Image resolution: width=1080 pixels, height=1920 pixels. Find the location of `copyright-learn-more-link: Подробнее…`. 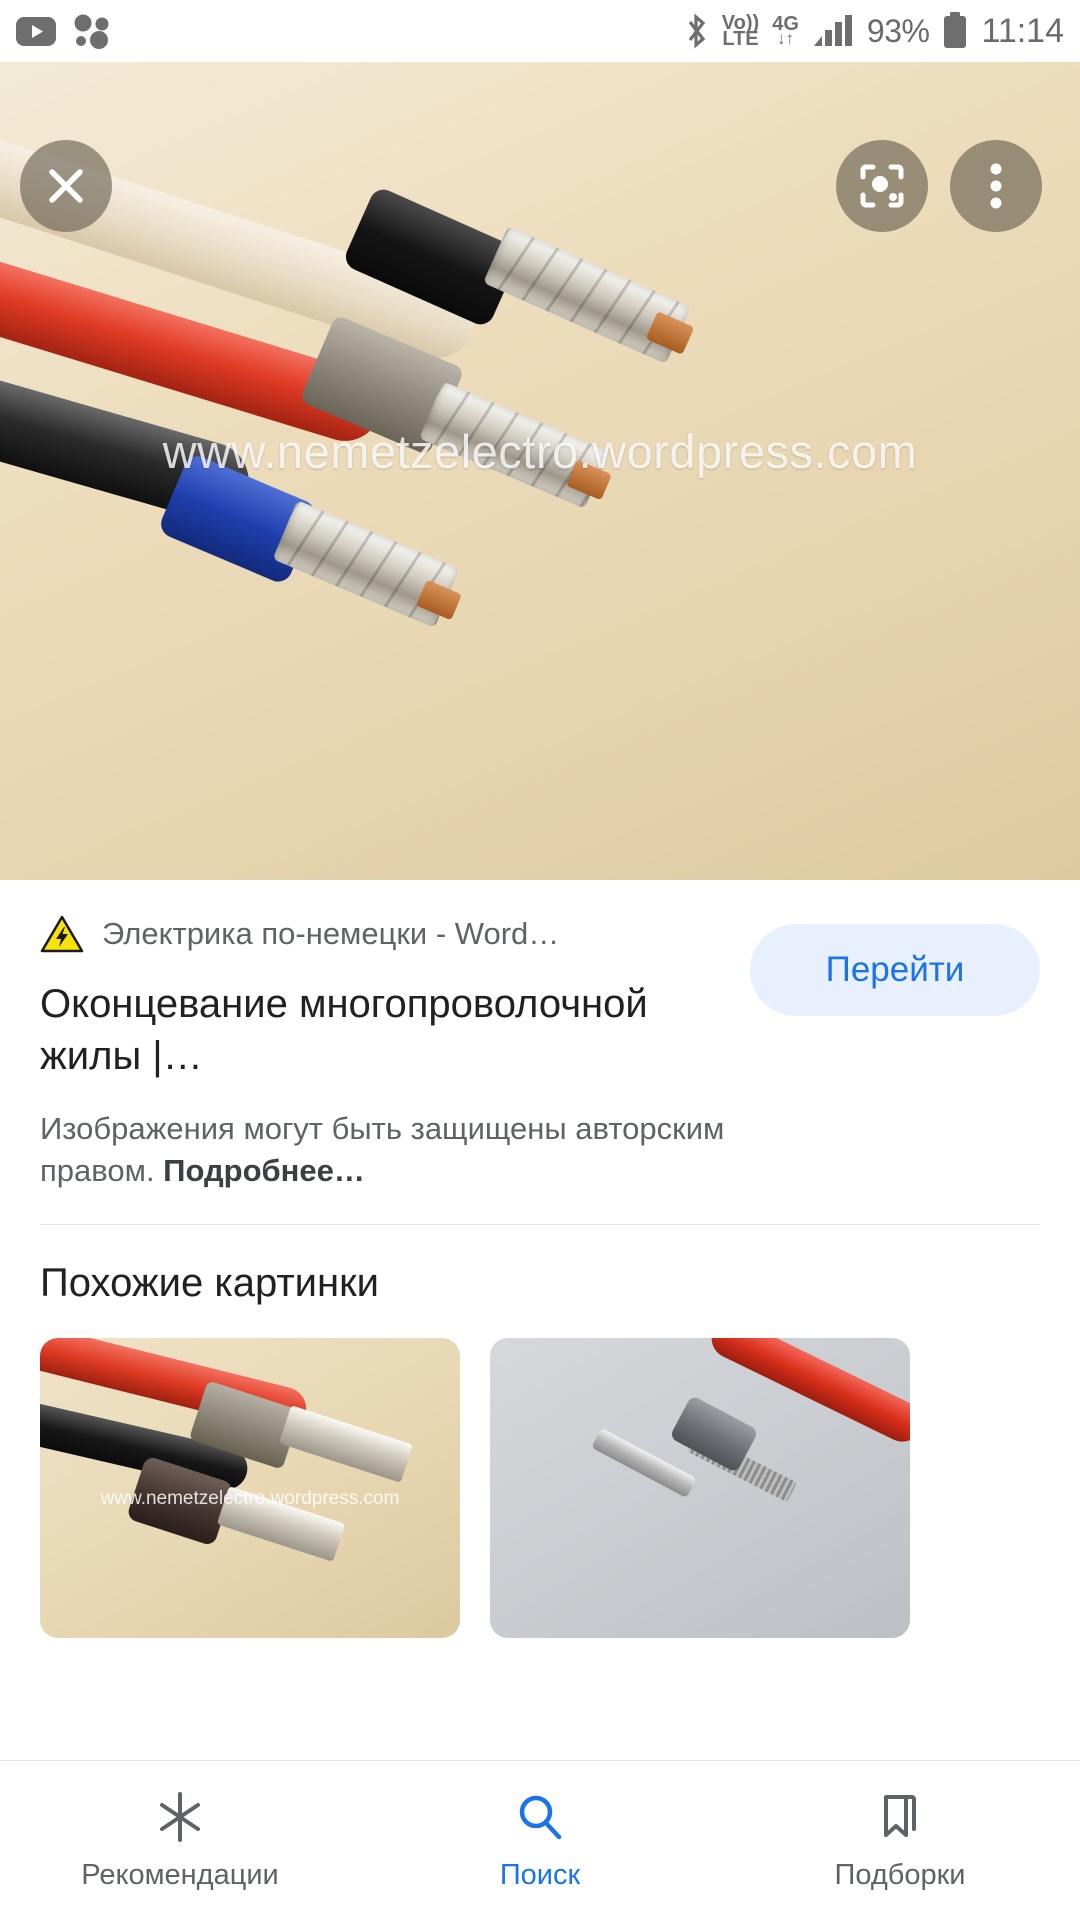

copyright-learn-more-link: Подробнее… is located at coordinates (264, 1170).